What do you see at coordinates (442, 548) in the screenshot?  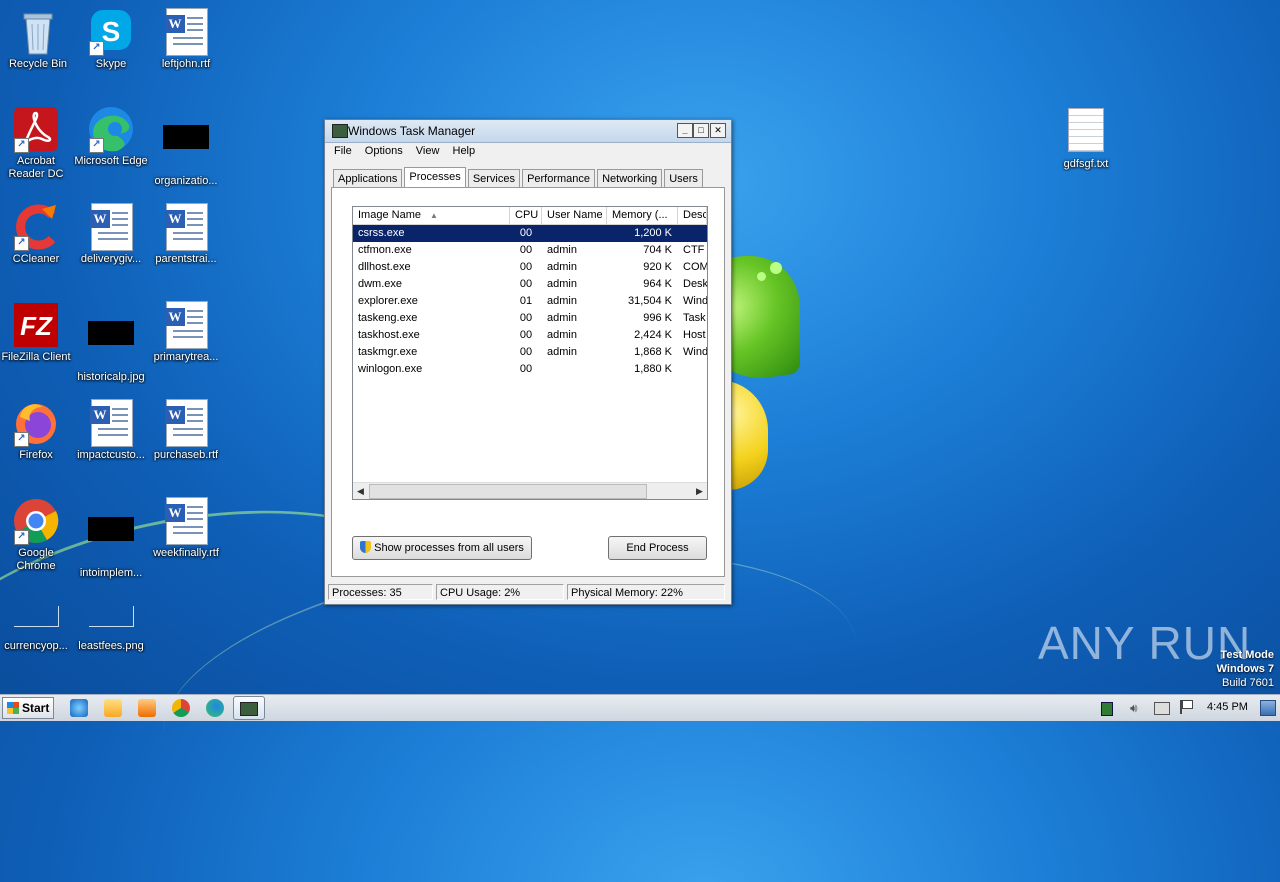 I see `show-all-processes-button: Show processes from all users` at bounding box center [442, 548].